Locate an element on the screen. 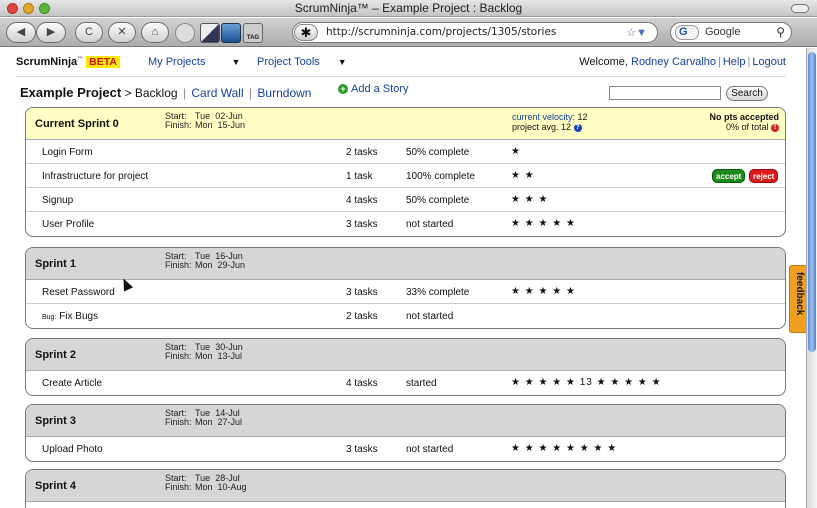  sprint-name: Sprint 2 is located at coordinates (55, 355).